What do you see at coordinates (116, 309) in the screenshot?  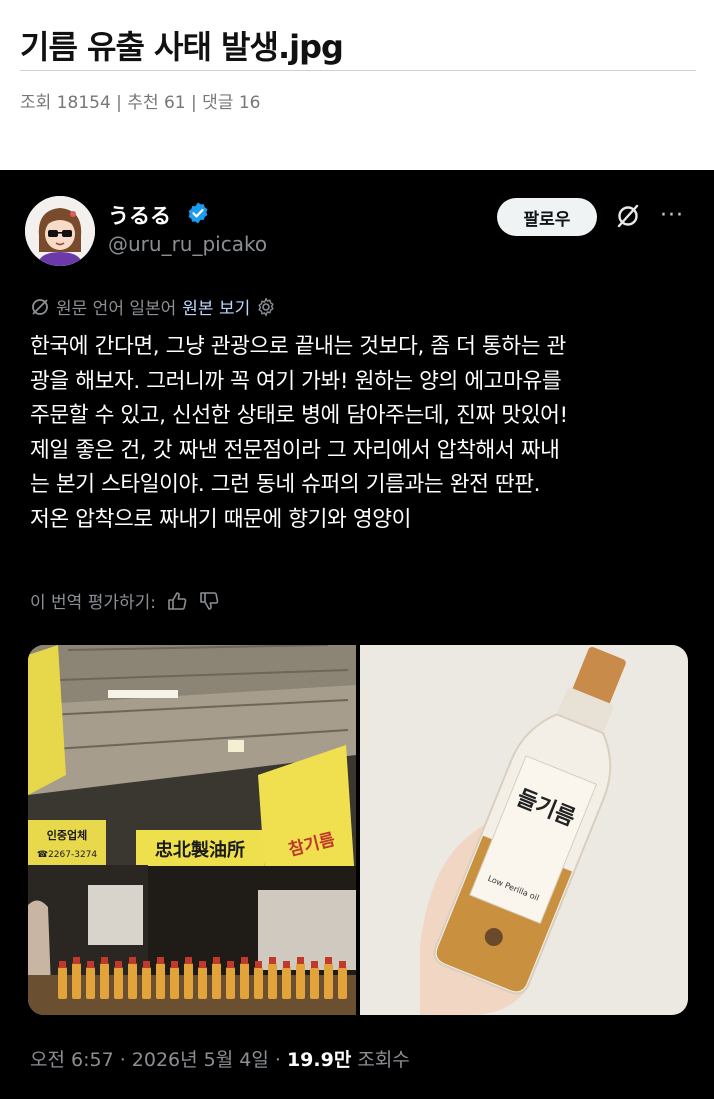 I see `translation-note: 원문 언어 일본어` at bounding box center [116, 309].